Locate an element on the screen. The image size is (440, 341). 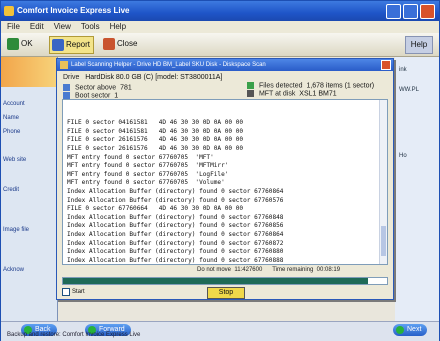
report-icon is located at coordinates (58, 45).